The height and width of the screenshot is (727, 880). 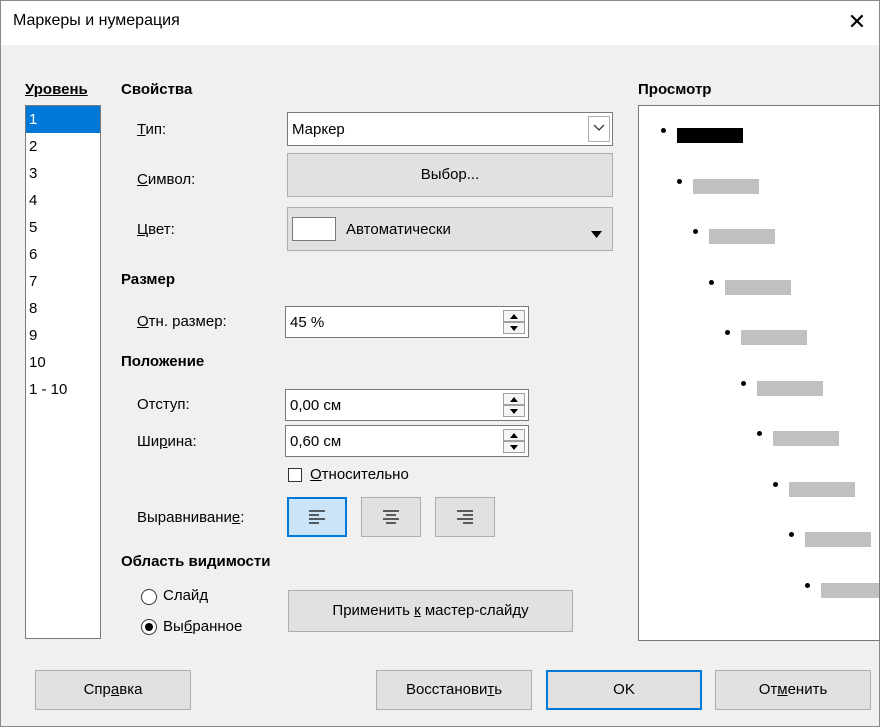 What do you see at coordinates (157, 89) in the screenshot?
I see `properties-heading: Свойства` at bounding box center [157, 89].